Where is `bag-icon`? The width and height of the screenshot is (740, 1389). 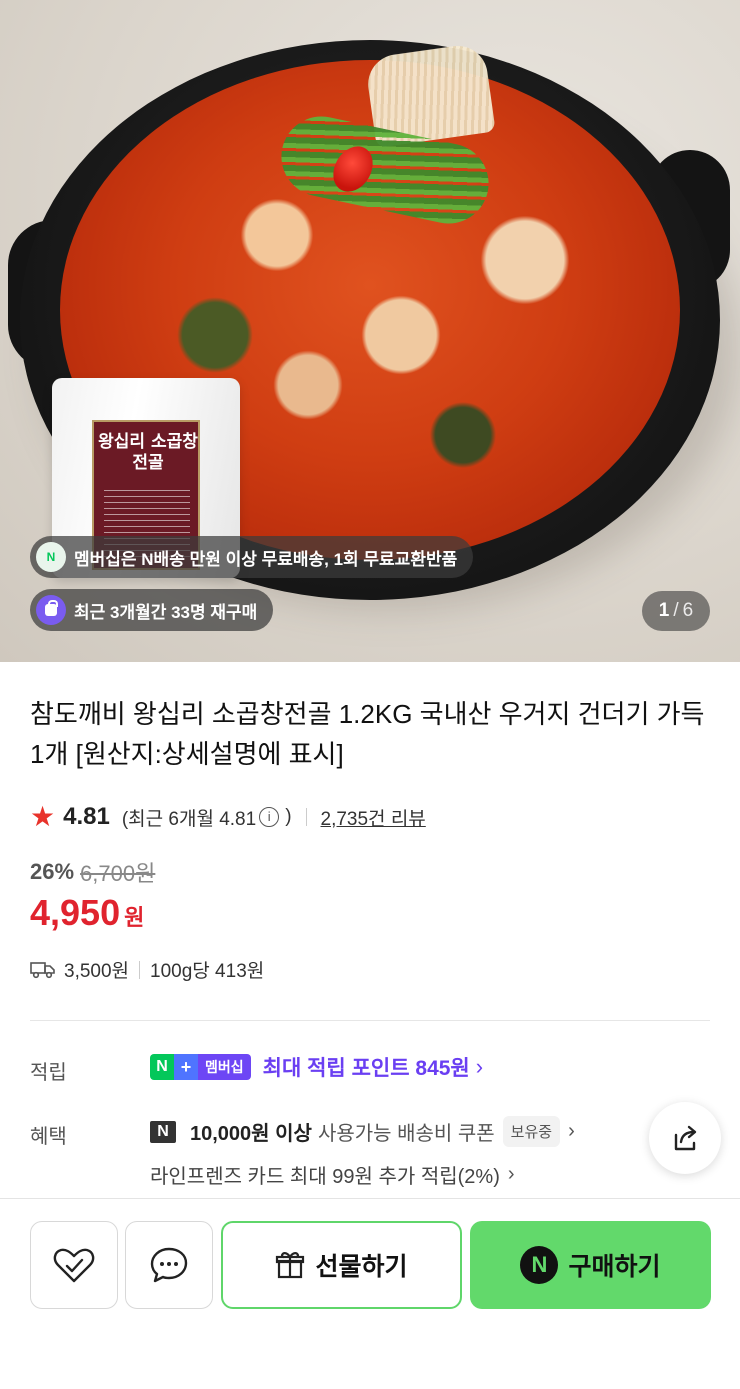 bag-icon is located at coordinates (51, 610).